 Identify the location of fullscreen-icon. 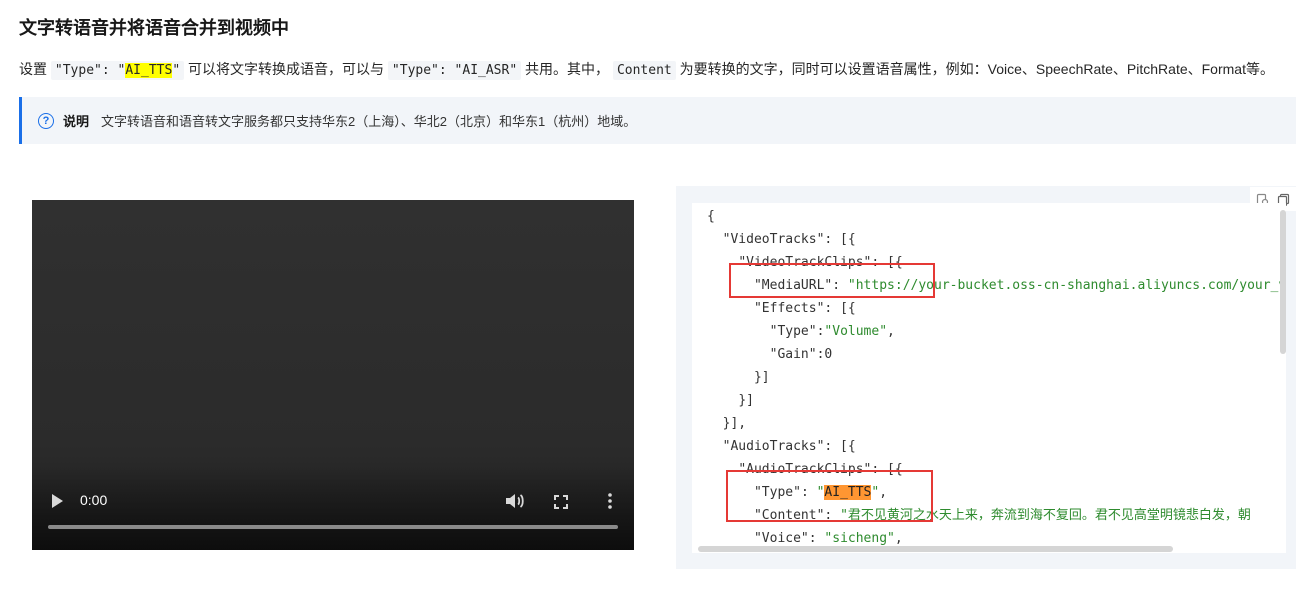
(561, 502).